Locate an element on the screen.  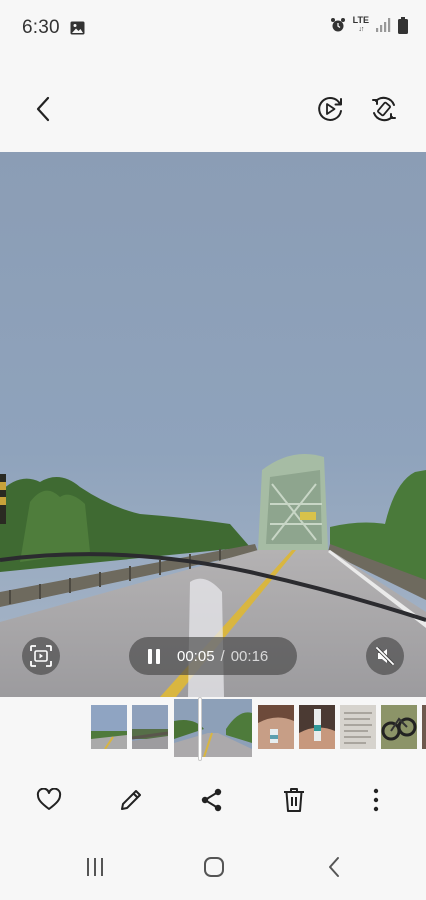
thumbnail-partial is located at coordinates (424, 727).